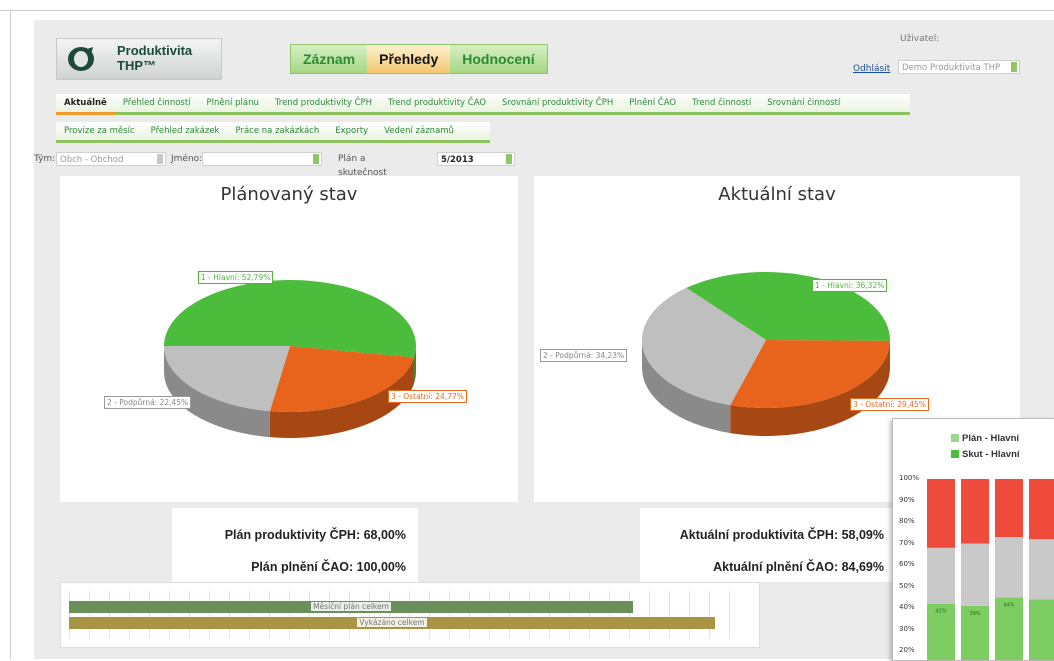 This screenshot has width=1054, height=661. I want to click on mini-bar-tag: 42%, so click(940, 612).